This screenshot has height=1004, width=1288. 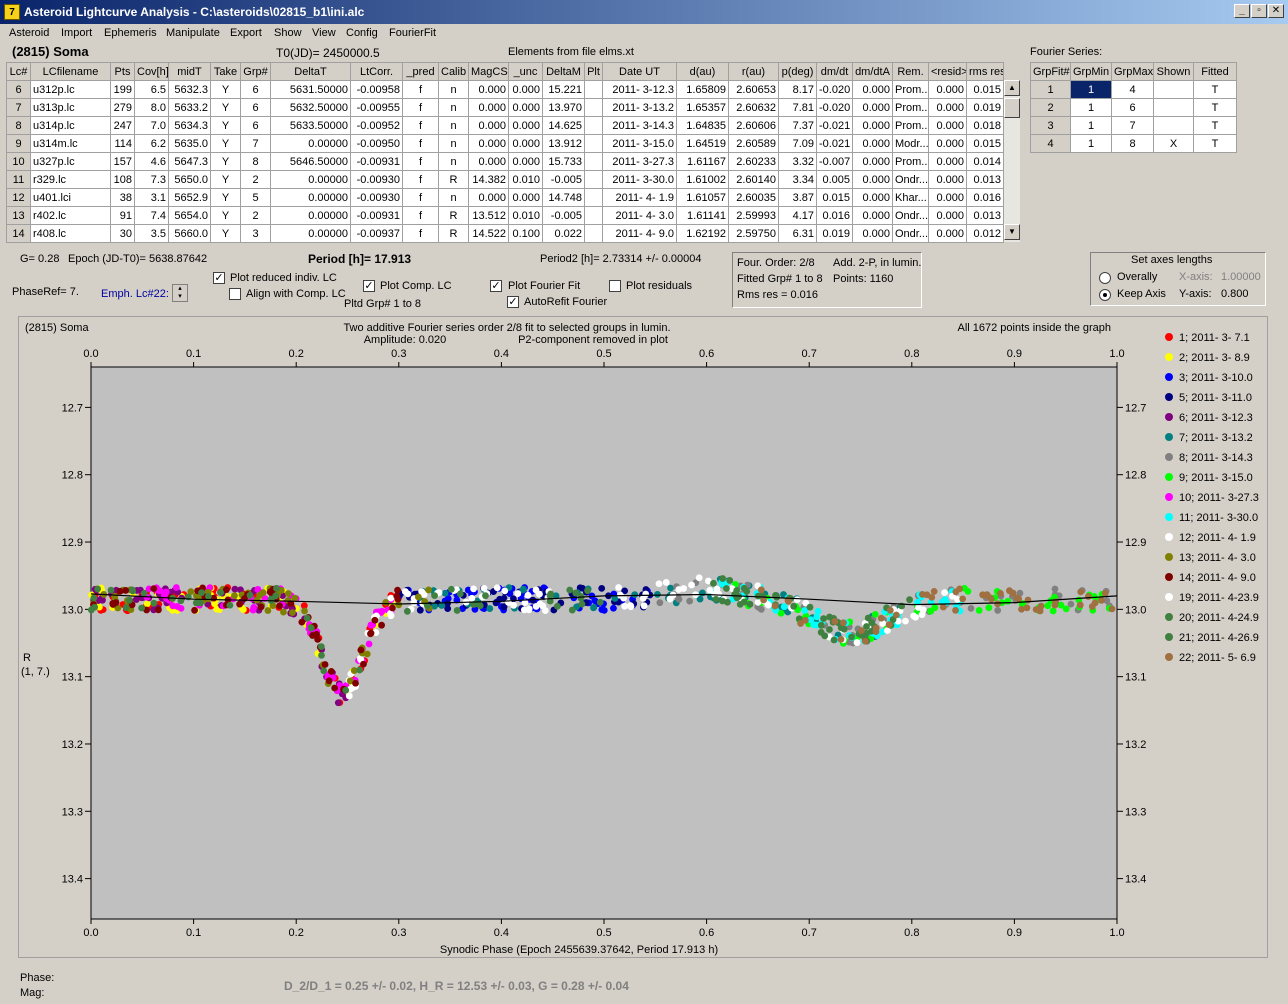 What do you see at coordinates (453, 143) in the screenshot?
I see `table-cell: n` at bounding box center [453, 143].